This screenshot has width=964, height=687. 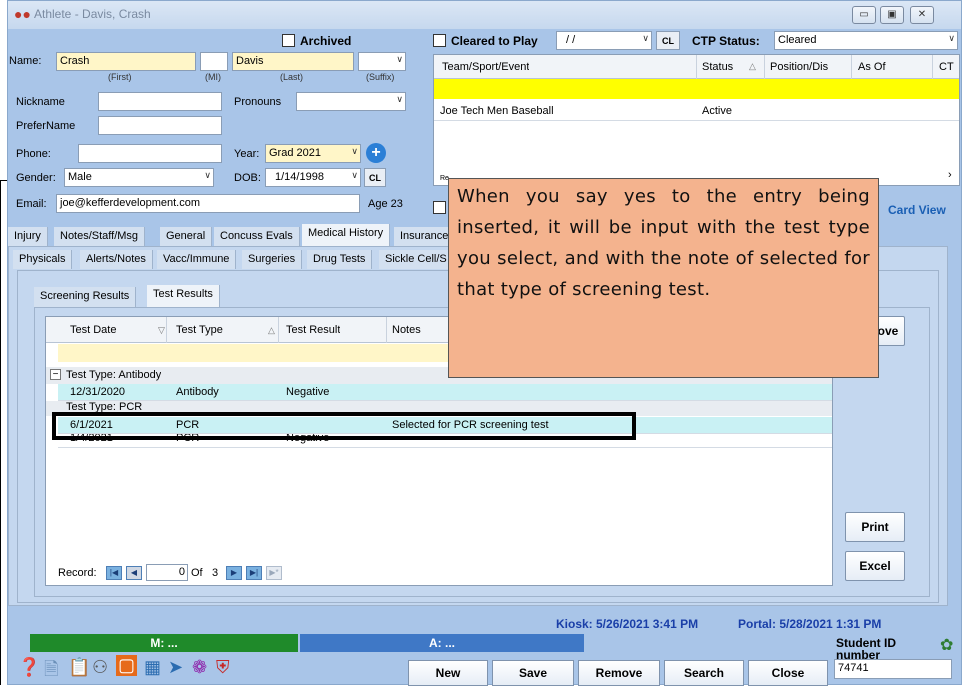 I want to click on suffix-select: ∨, so click(x=382, y=61).